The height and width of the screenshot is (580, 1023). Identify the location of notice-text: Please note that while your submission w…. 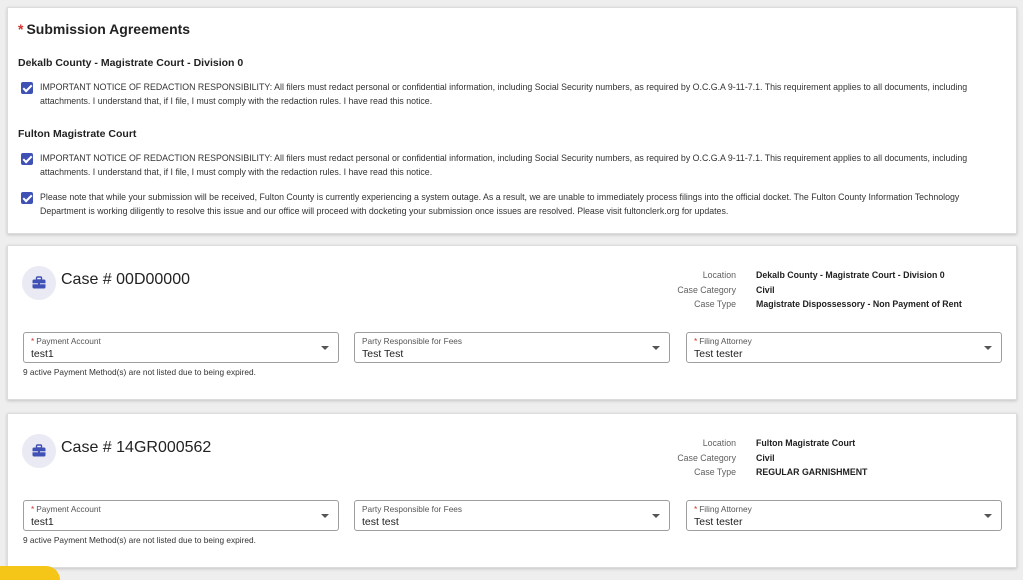
(500, 204).